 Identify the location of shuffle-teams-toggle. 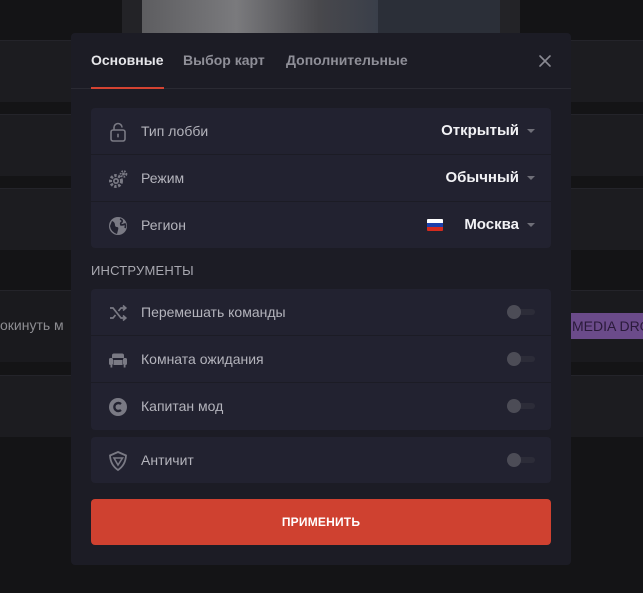
(521, 312).